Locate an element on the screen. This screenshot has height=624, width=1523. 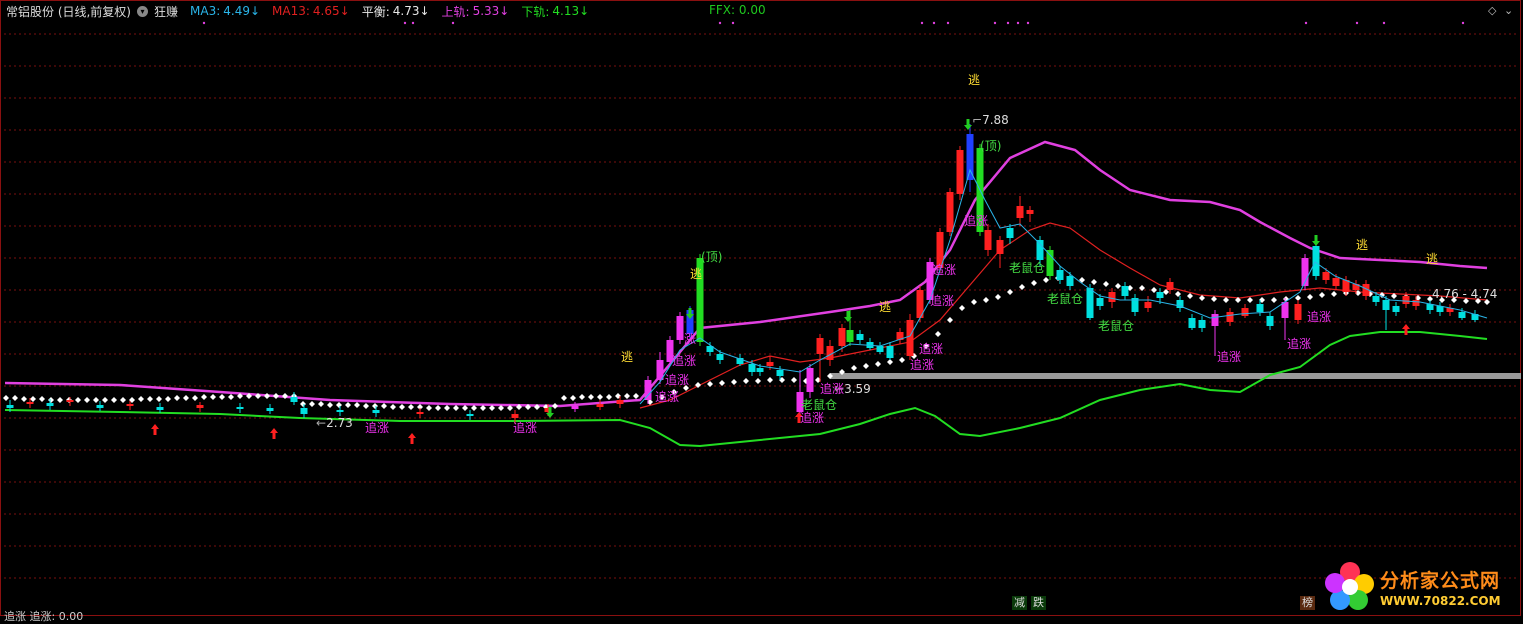
lower-band-value: 4.13 is located at coordinates (566, 11).